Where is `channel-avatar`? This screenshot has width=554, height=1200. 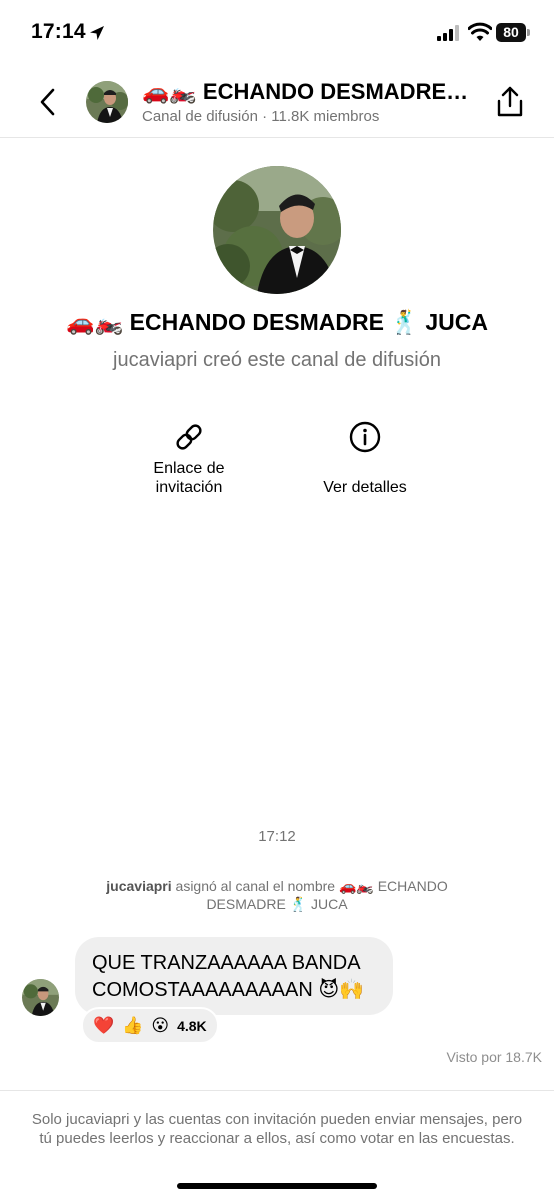
channel-avatar is located at coordinates (277, 230).